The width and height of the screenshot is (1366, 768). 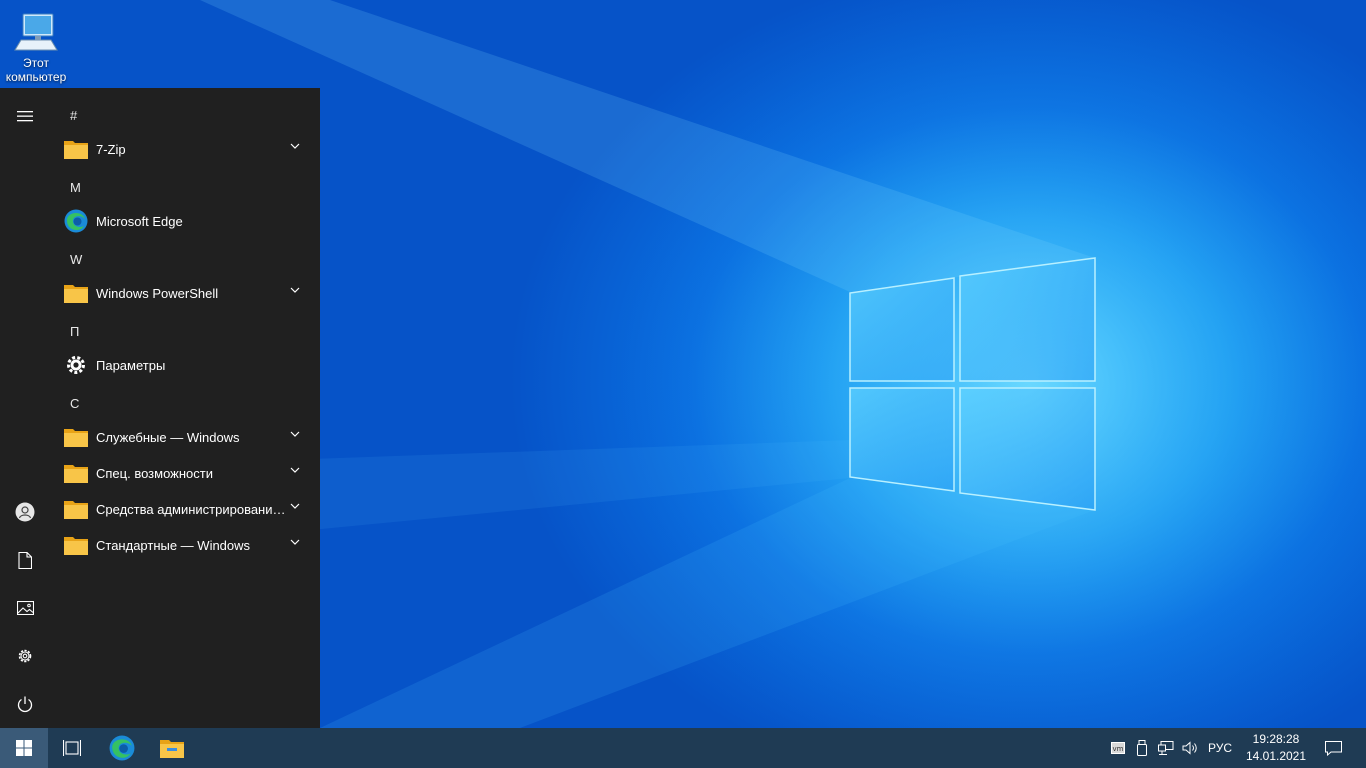 I want to click on tray-vmware-tools: vm, so click(x=1118, y=748).